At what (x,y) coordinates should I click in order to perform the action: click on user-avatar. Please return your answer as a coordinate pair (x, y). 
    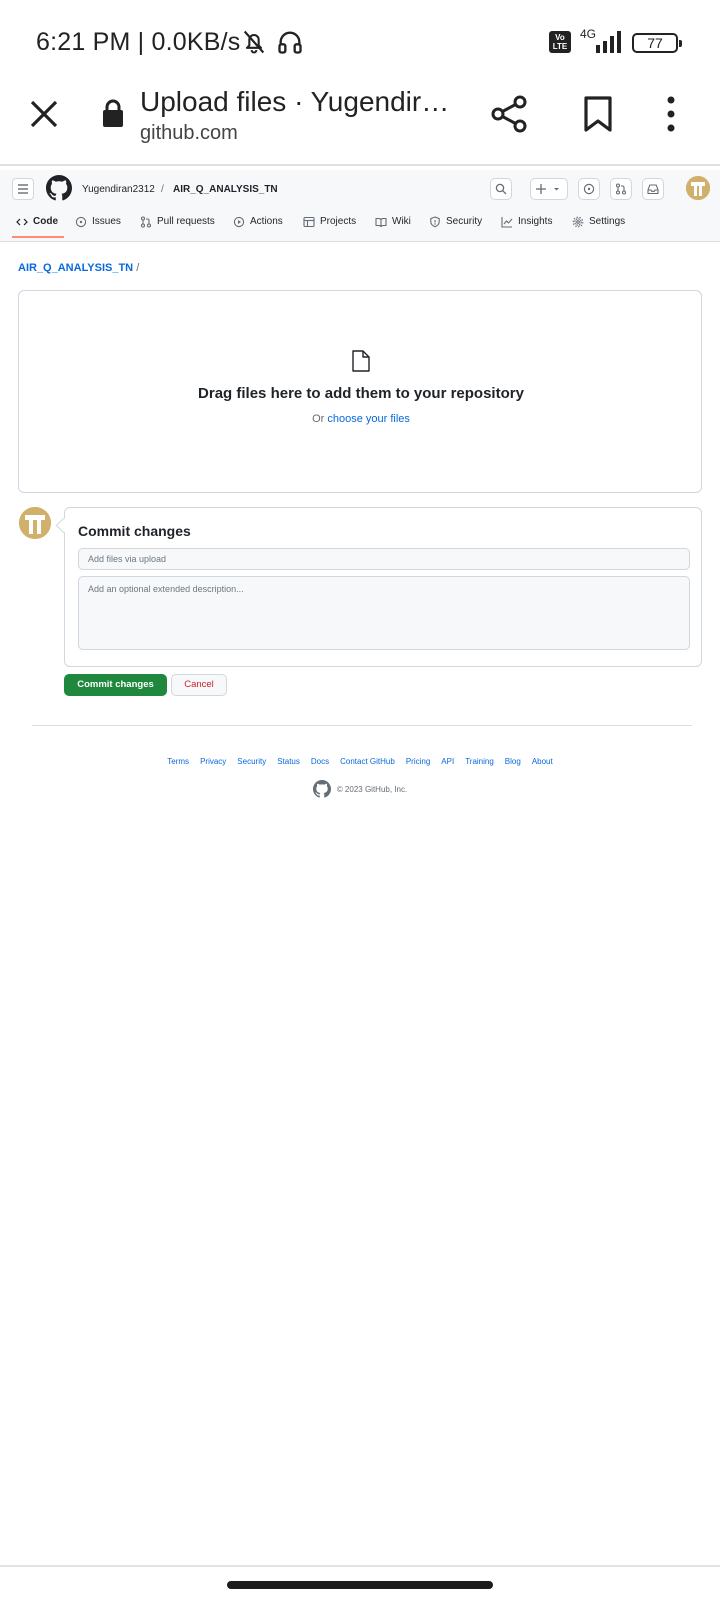
    Looking at the image, I should click on (698, 188).